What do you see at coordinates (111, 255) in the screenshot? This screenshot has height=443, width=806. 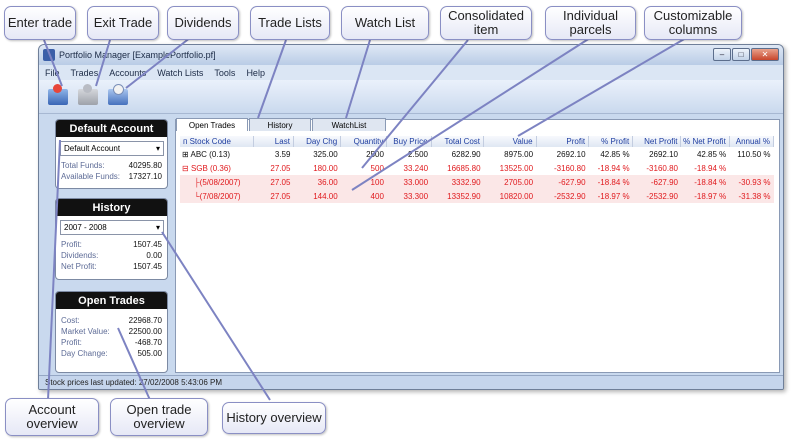 I see `history-row: Dividends: 0.00` at bounding box center [111, 255].